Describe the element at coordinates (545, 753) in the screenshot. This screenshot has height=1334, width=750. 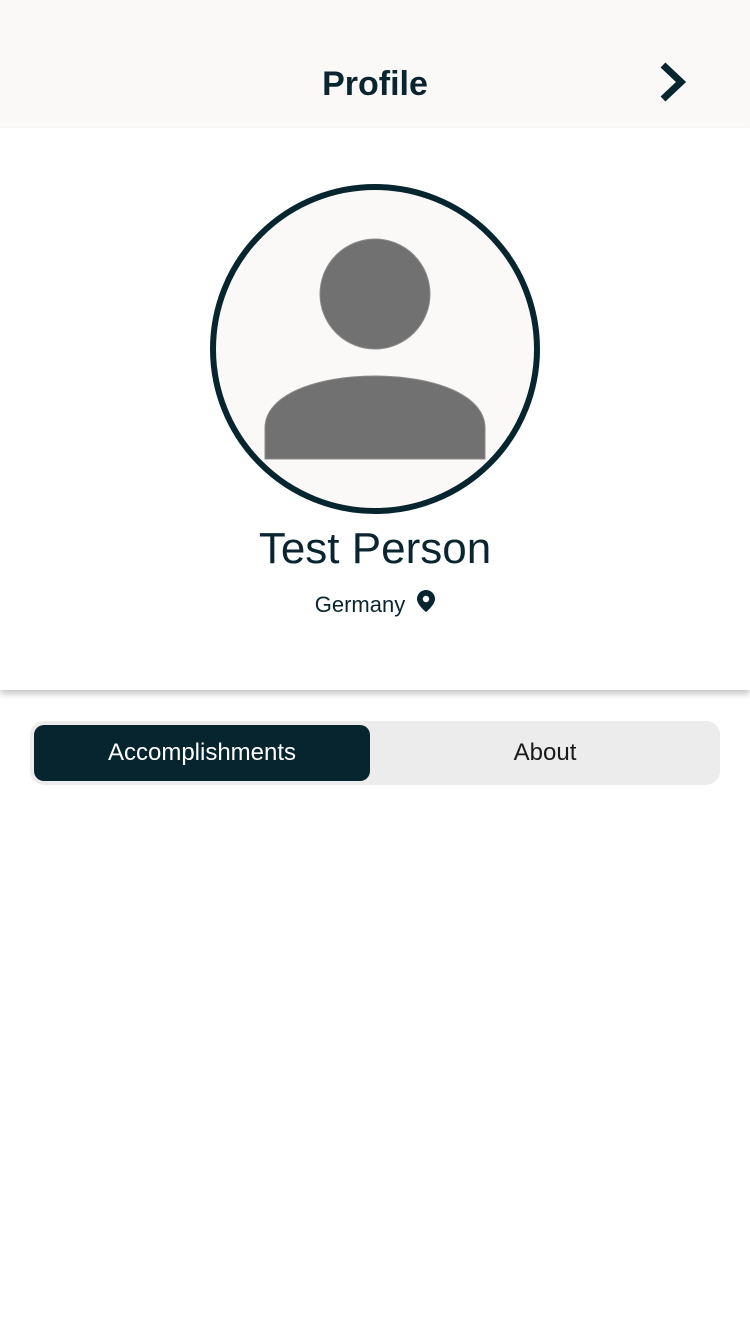
I see `tab-about: About` at that location.